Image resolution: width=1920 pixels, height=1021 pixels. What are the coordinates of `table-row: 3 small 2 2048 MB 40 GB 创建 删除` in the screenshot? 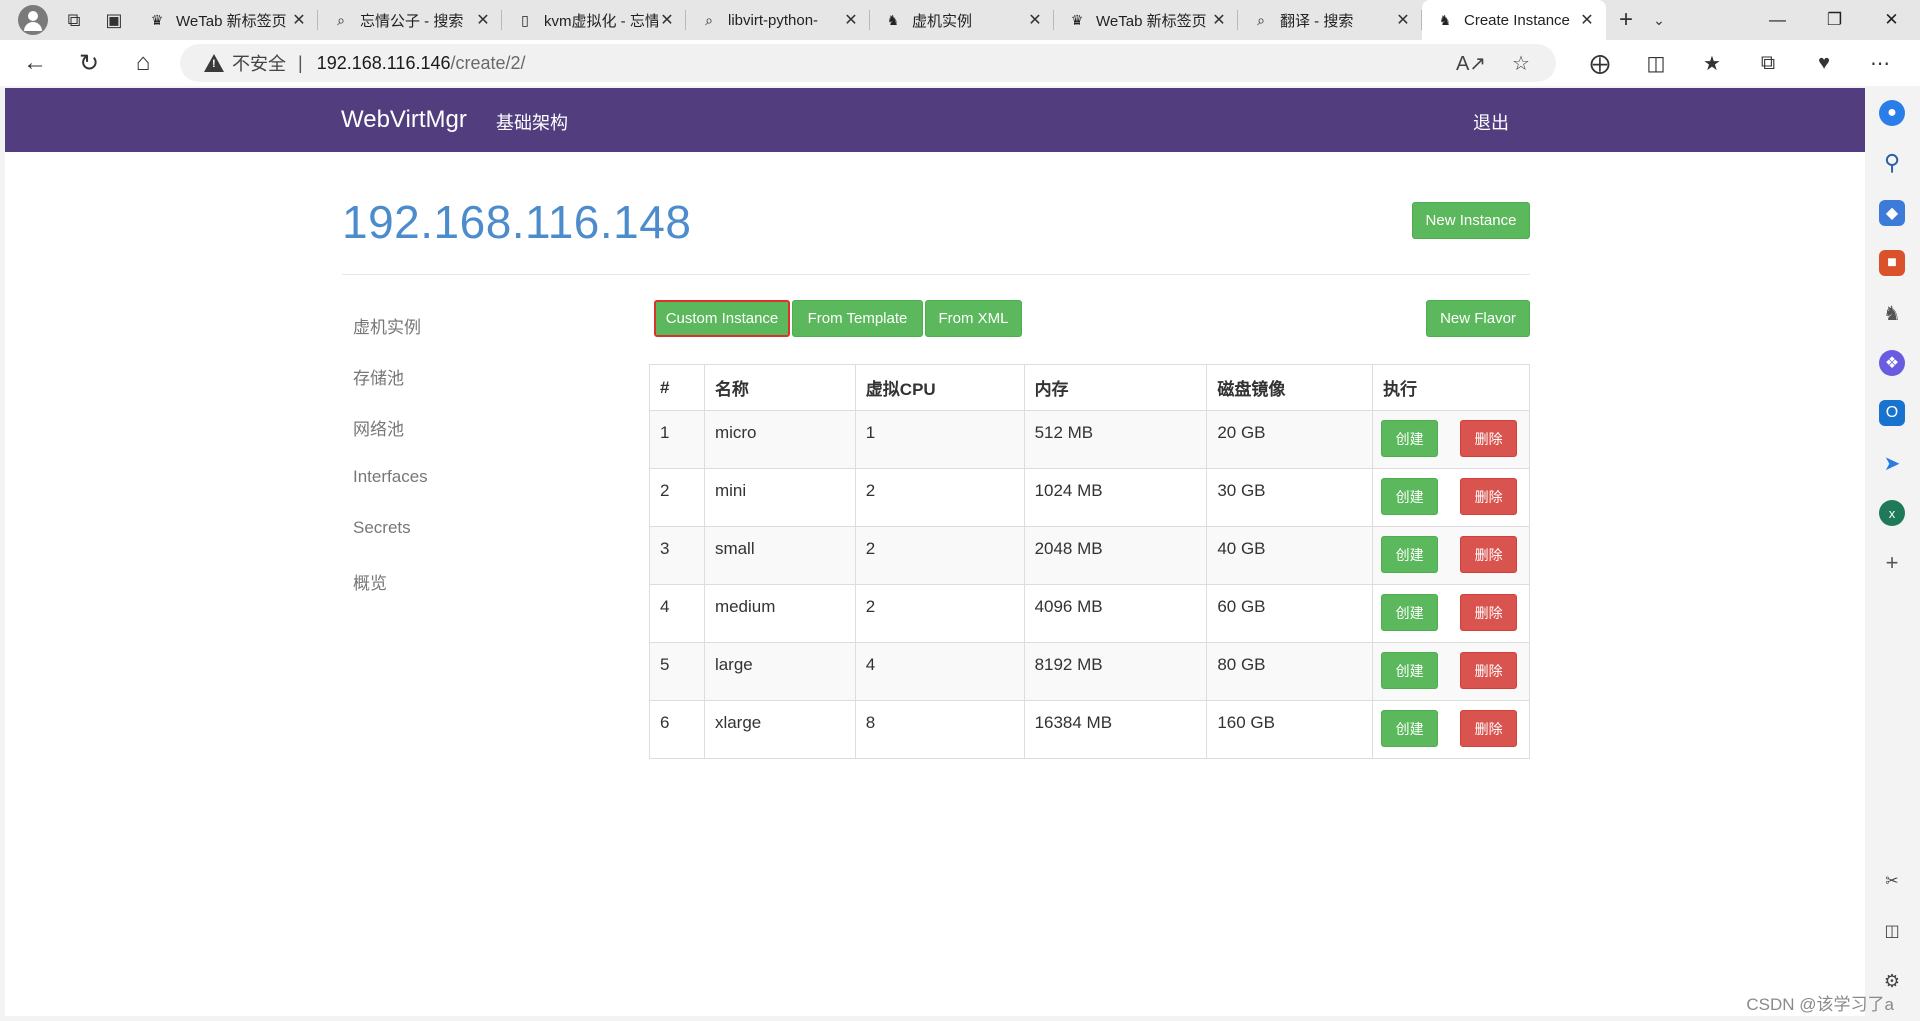 It's located at (1089, 555).